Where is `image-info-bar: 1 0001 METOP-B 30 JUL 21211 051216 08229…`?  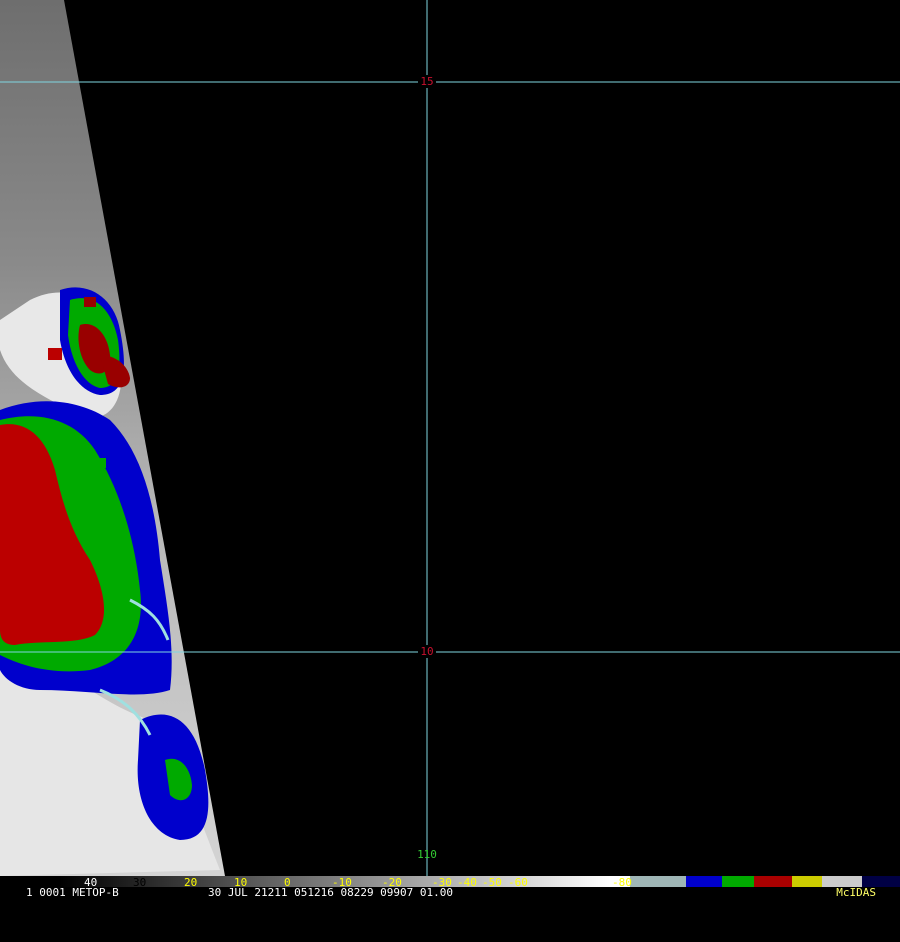 image-info-bar: 1 0001 METOP-B 30 JUL 21211 051216 08229… is located at coordinates (450, 893).